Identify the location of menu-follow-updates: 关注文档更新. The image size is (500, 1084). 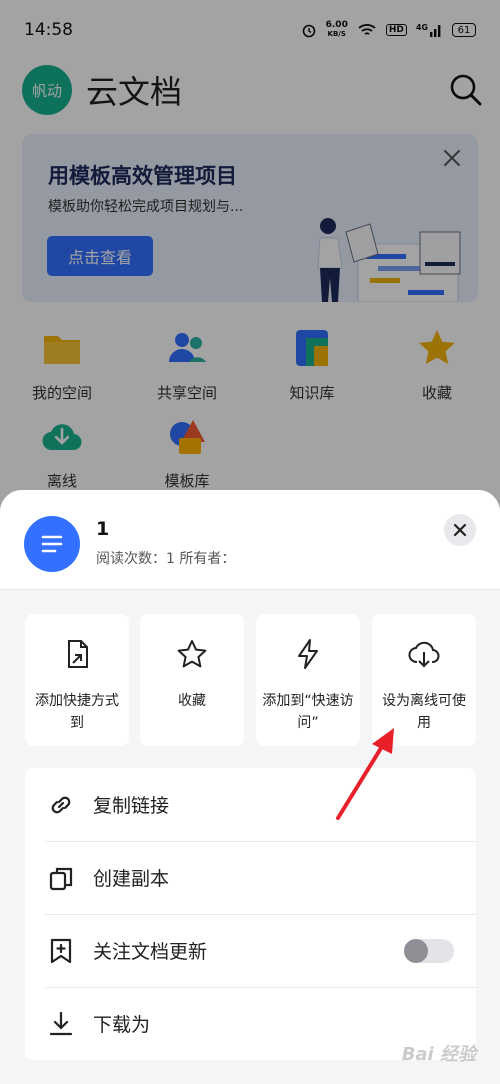
(250, 950).